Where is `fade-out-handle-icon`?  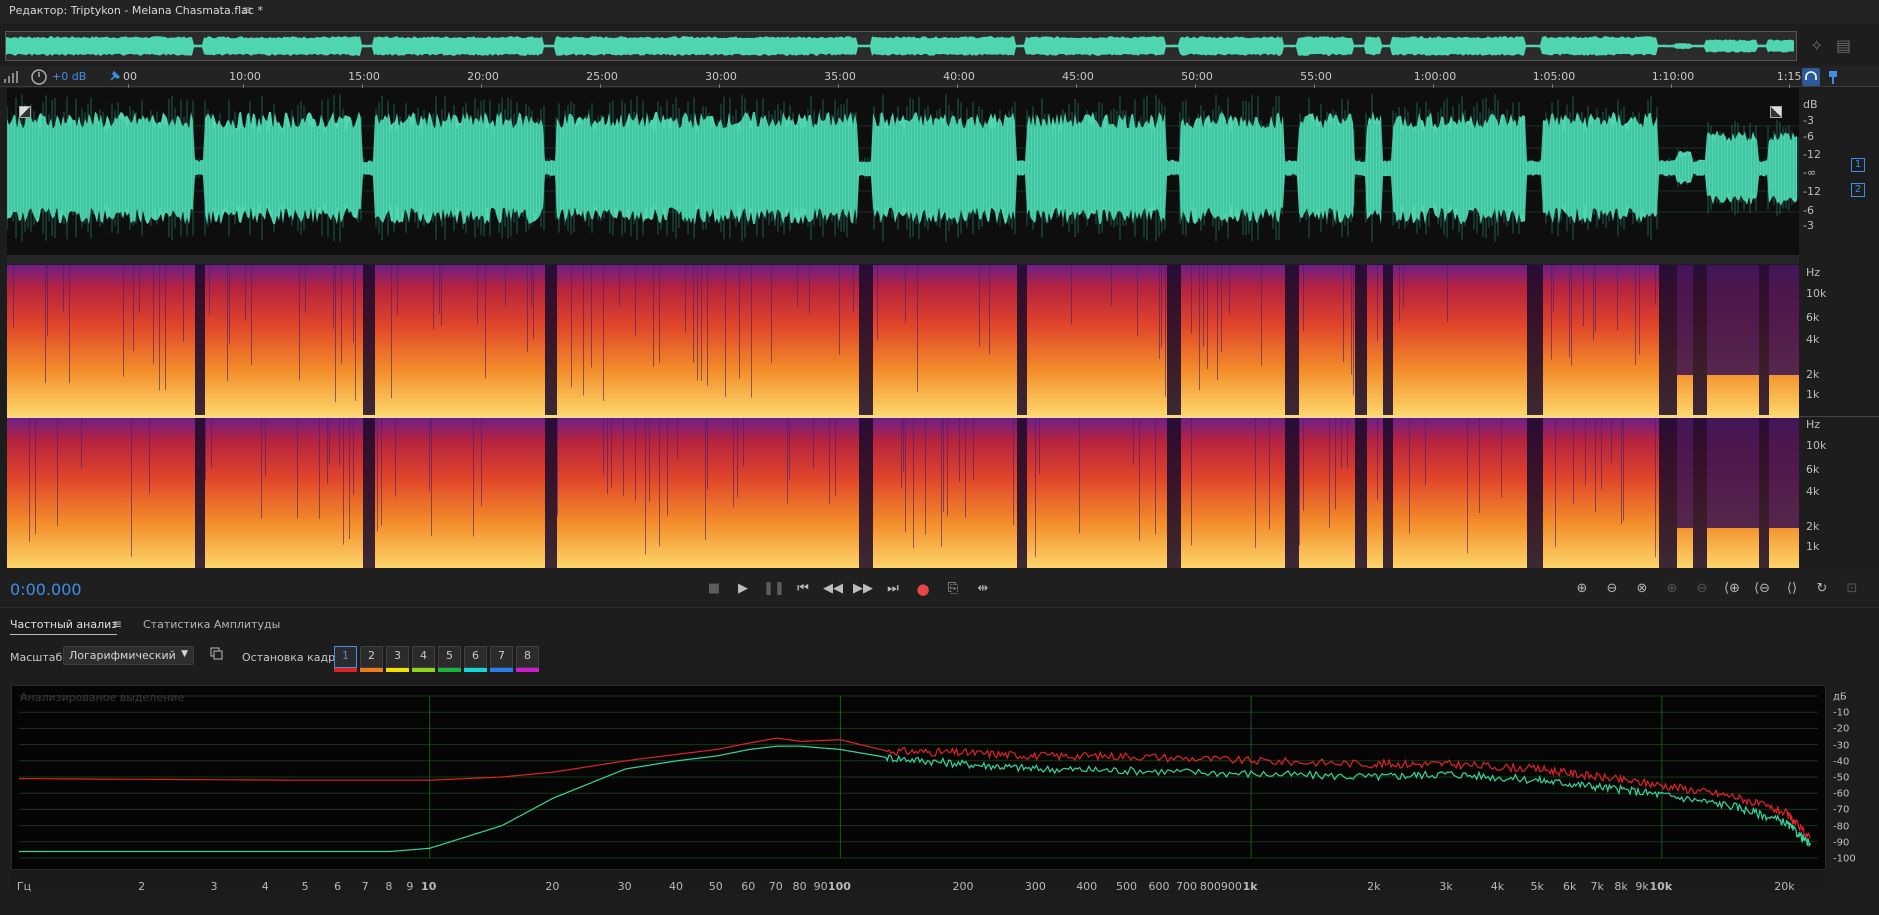
fade-out-handle-icon is located at coordinates (1776, 112).